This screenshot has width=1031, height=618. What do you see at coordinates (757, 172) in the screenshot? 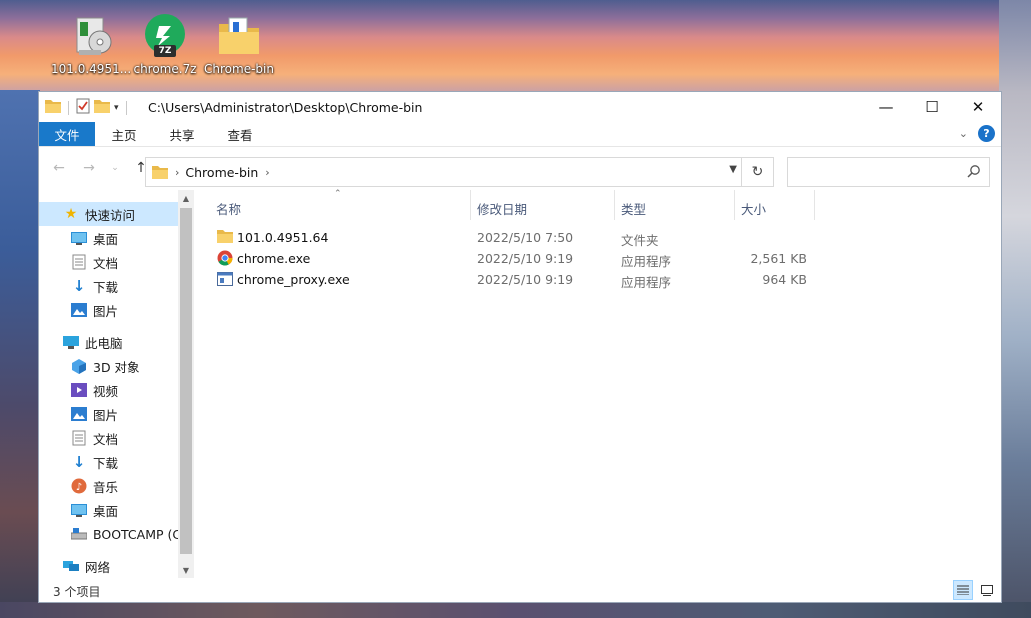
I see `refresh-button: ↻` at bounding box center [757, 172].